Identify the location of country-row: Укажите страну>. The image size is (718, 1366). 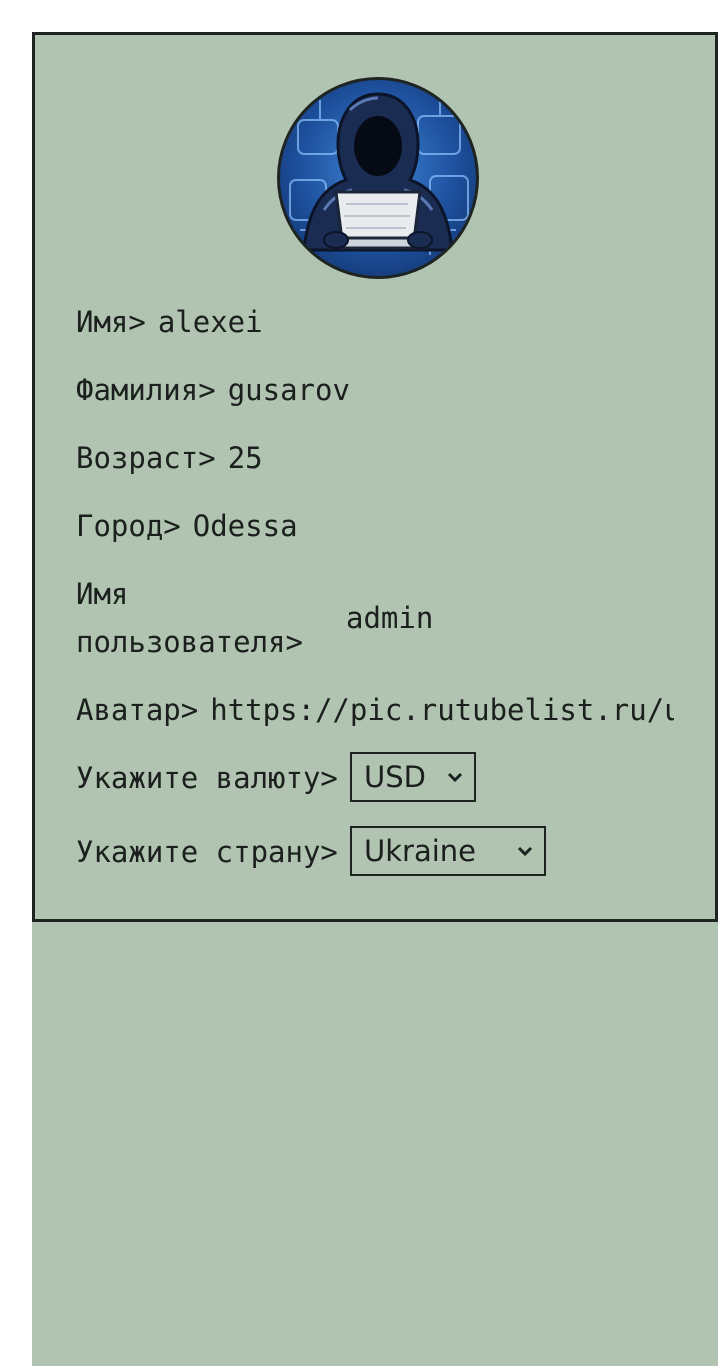
(207, 852).